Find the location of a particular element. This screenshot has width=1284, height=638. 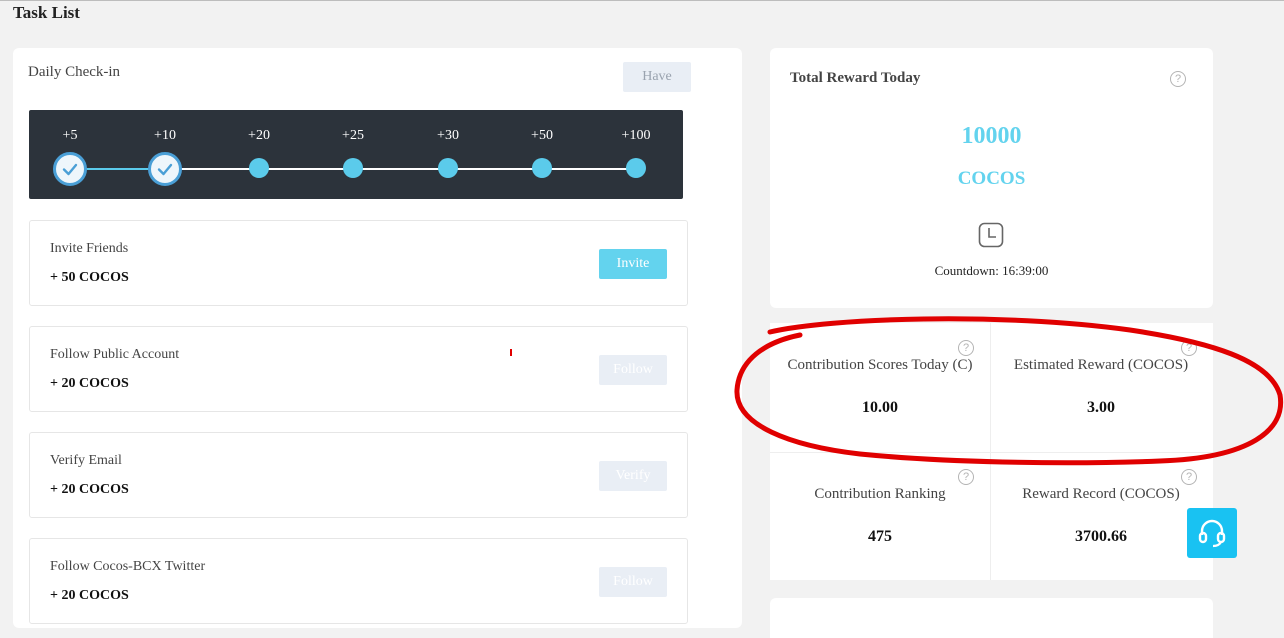

task-card-invite-friends: Invite Friends + 50 COCOS Invite is located at coordinates (358, 263).